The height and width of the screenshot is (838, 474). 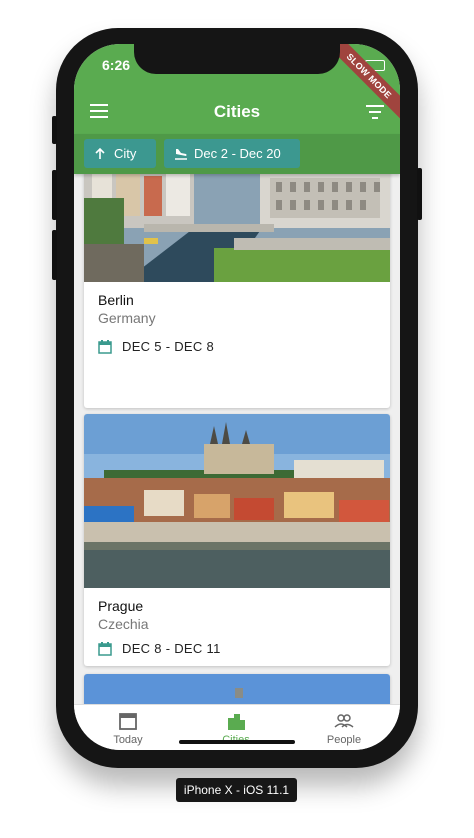 I want to click on card-country-name: Czechia, so click(x=123, y=624).